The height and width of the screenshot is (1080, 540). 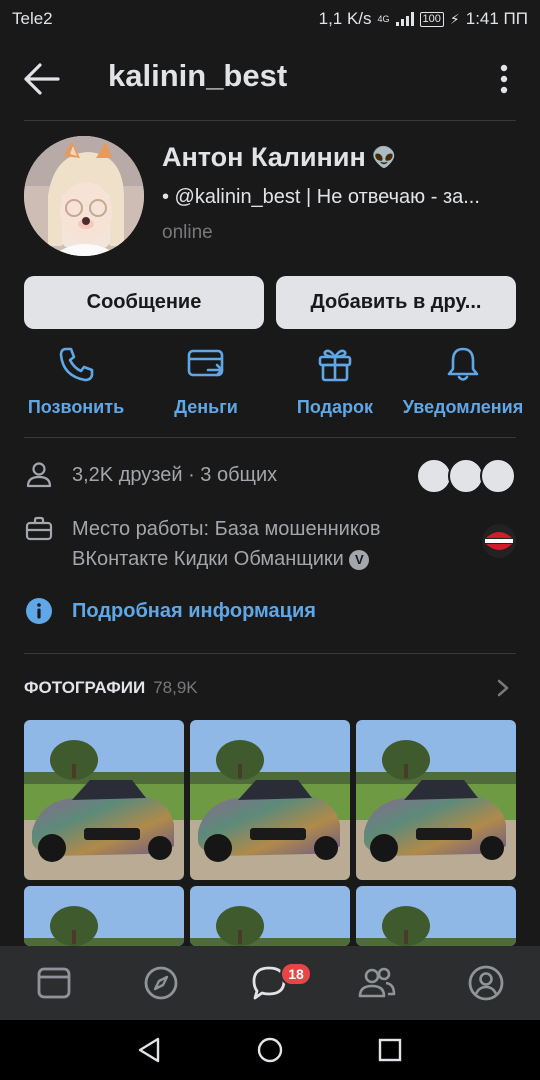 I want to click on back-triangle-icon, so click(x=150, y=1050).